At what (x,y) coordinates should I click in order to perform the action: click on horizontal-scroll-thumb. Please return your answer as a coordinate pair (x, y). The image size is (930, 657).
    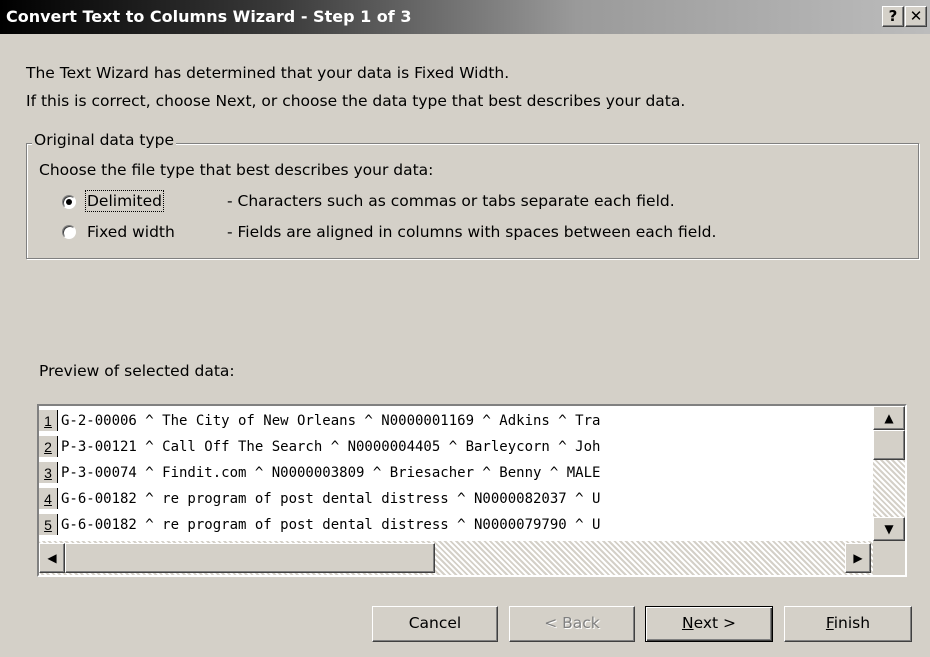
    Looking at the image, I should click on (250, 558).